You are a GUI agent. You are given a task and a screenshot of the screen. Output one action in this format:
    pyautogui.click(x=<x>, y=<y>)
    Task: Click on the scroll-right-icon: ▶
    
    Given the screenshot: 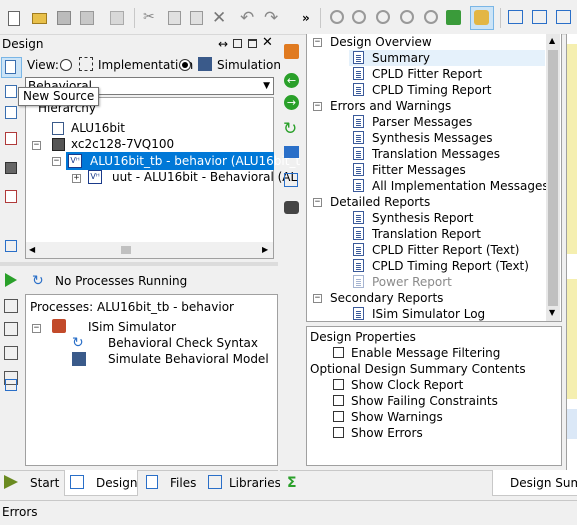 What is the action you would take?
    pyautogui.click(x=265, y=249)
    